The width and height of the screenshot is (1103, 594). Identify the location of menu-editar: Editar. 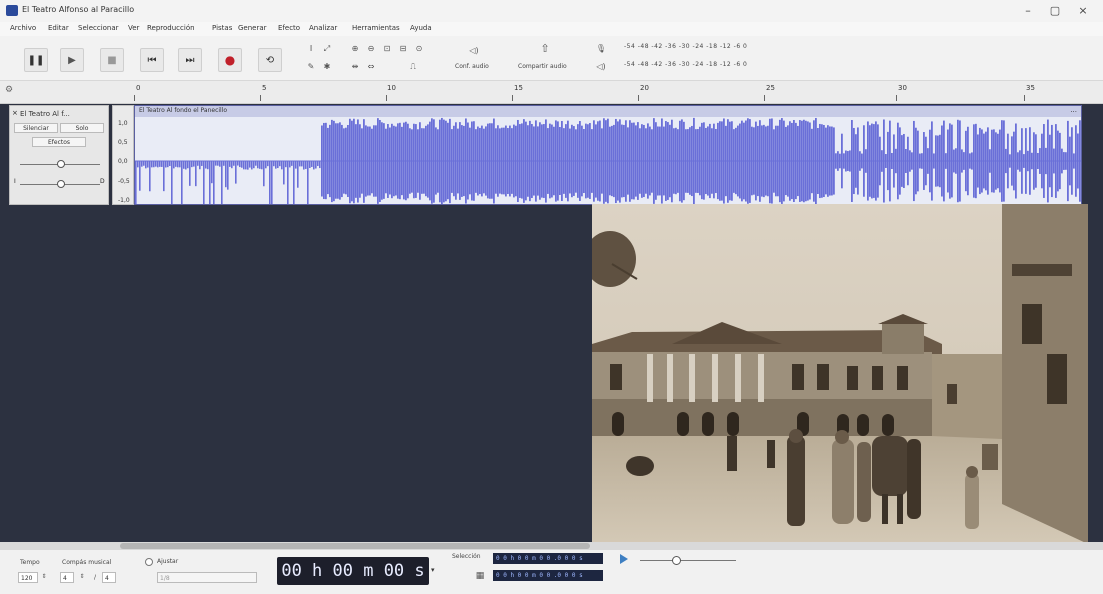
(58, 28).